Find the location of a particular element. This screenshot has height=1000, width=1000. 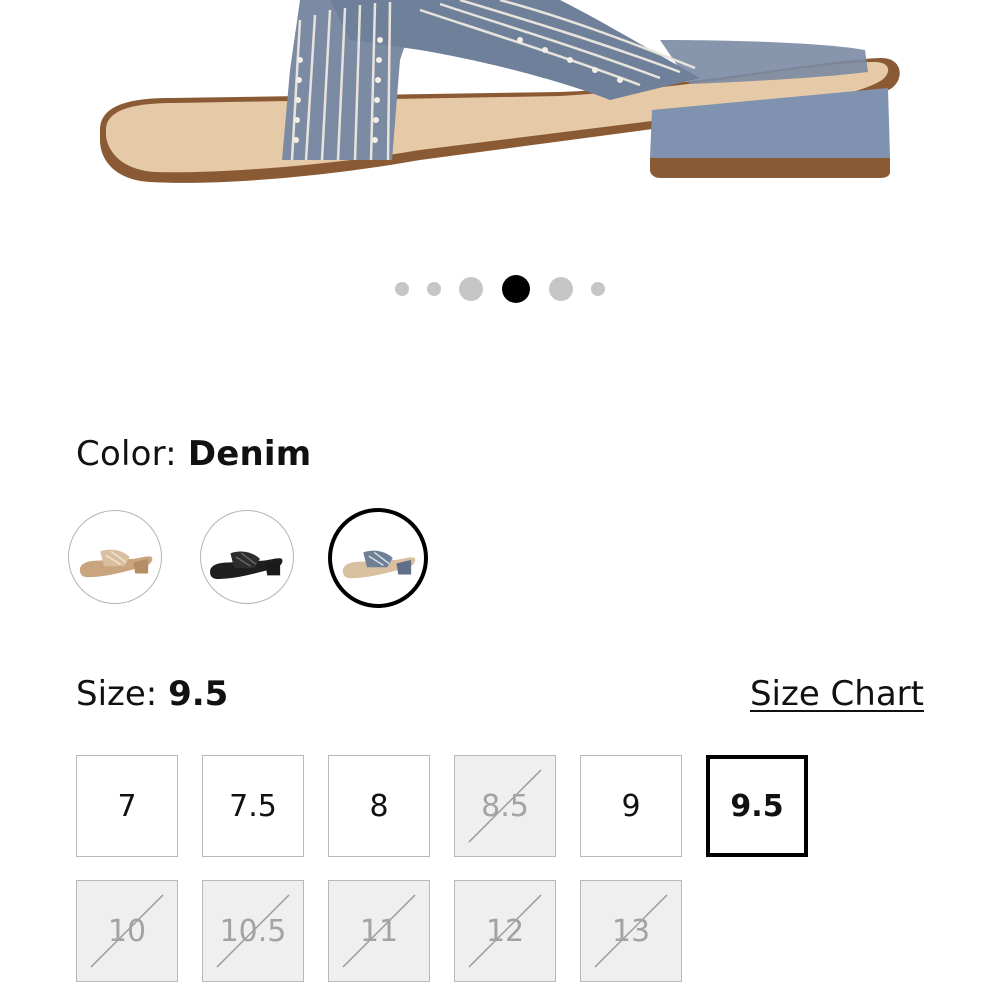

size-option-10: 10 is located at coordinates (127, 931).